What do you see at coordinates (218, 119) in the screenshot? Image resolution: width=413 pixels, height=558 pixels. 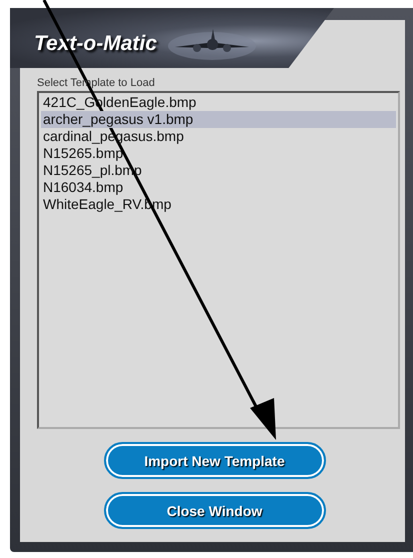 I see `template-item: archer_pegasus v1.bmp` at bounding box center [218, 119].